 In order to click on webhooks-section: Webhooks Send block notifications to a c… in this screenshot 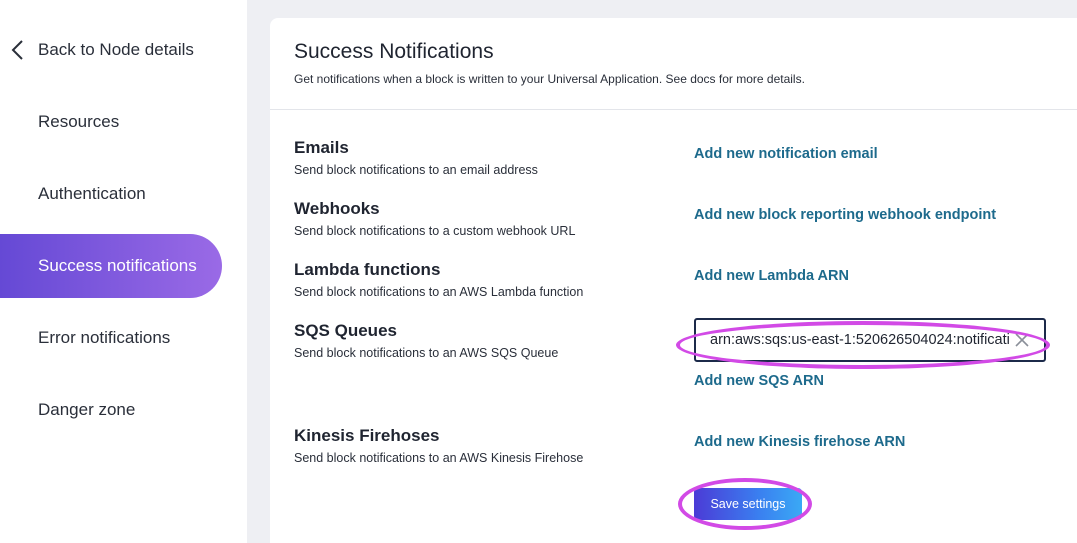, I will do `click(434, 218)`.